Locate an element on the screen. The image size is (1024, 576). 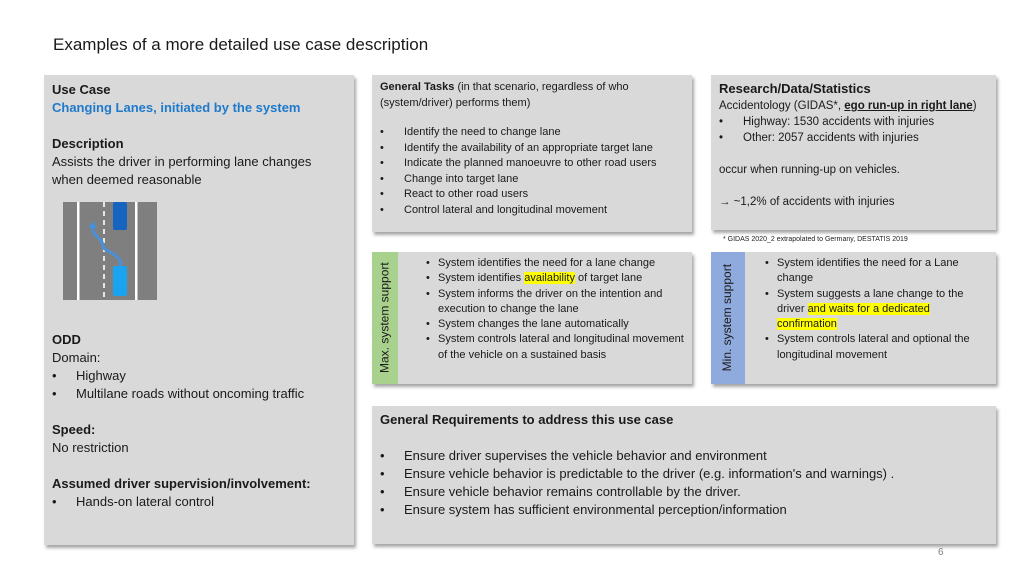
lane-change-icon is located at coordinates (110, 251).